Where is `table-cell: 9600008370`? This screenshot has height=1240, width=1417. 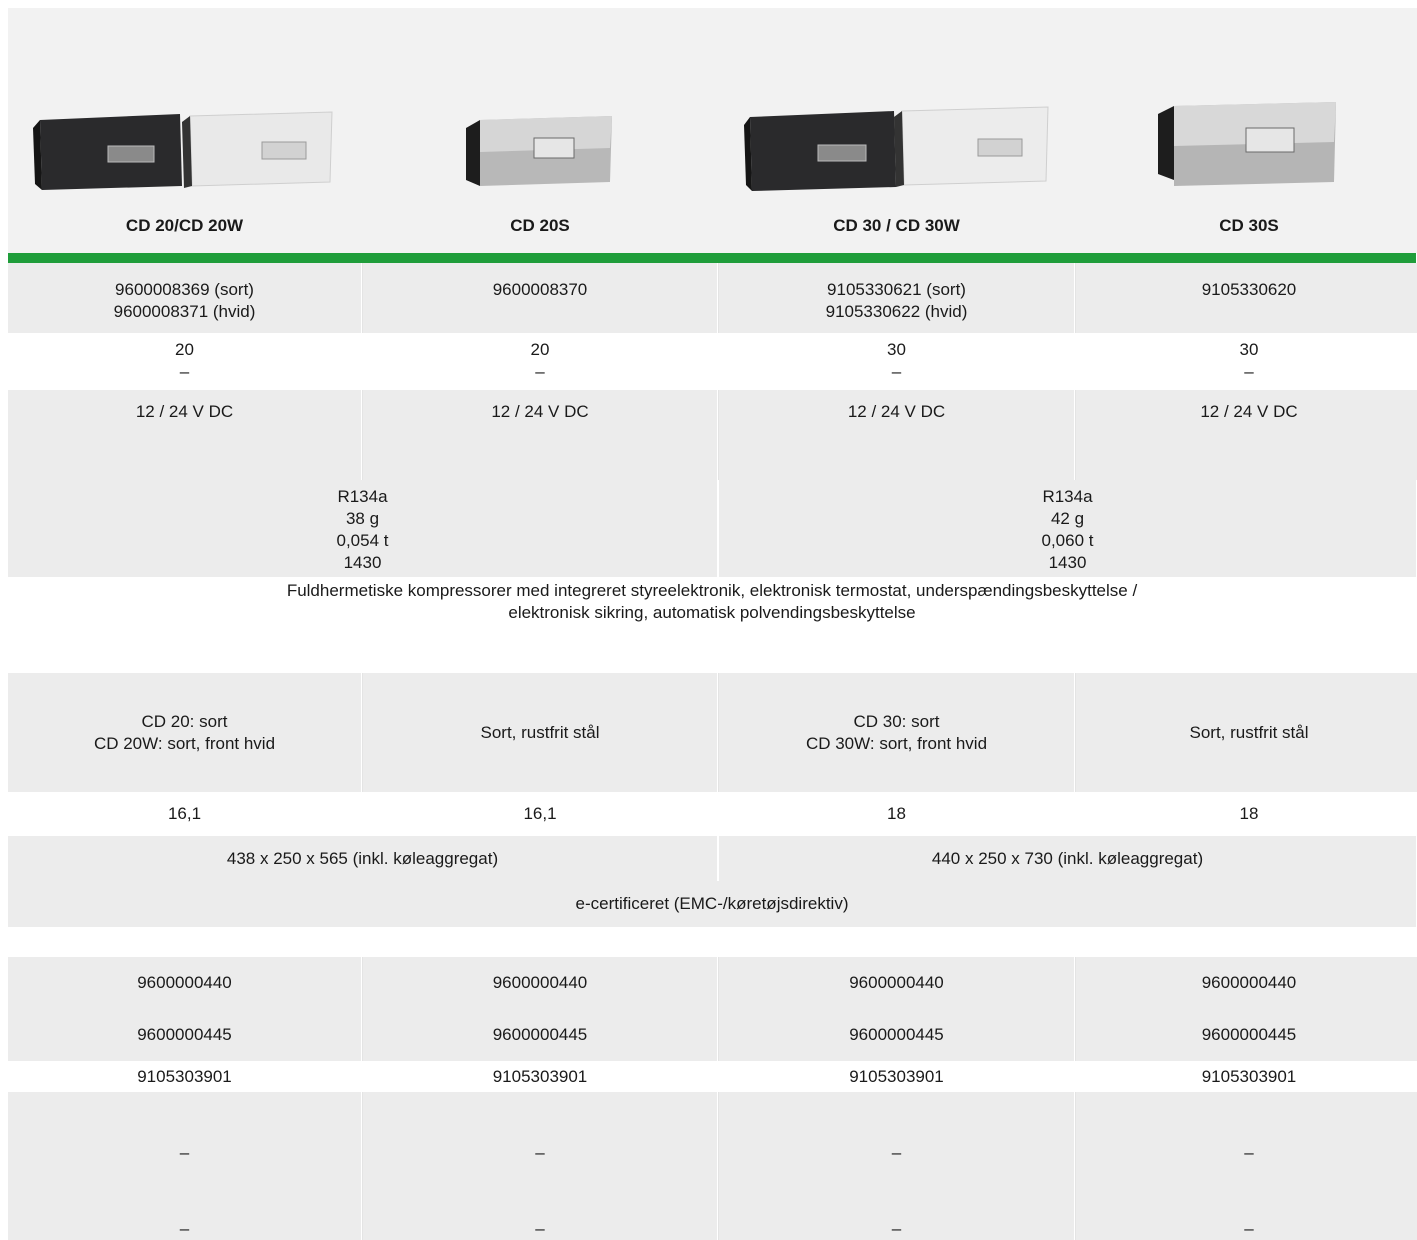
table-cell: 9600008370 is located at coordinates (539, 298).